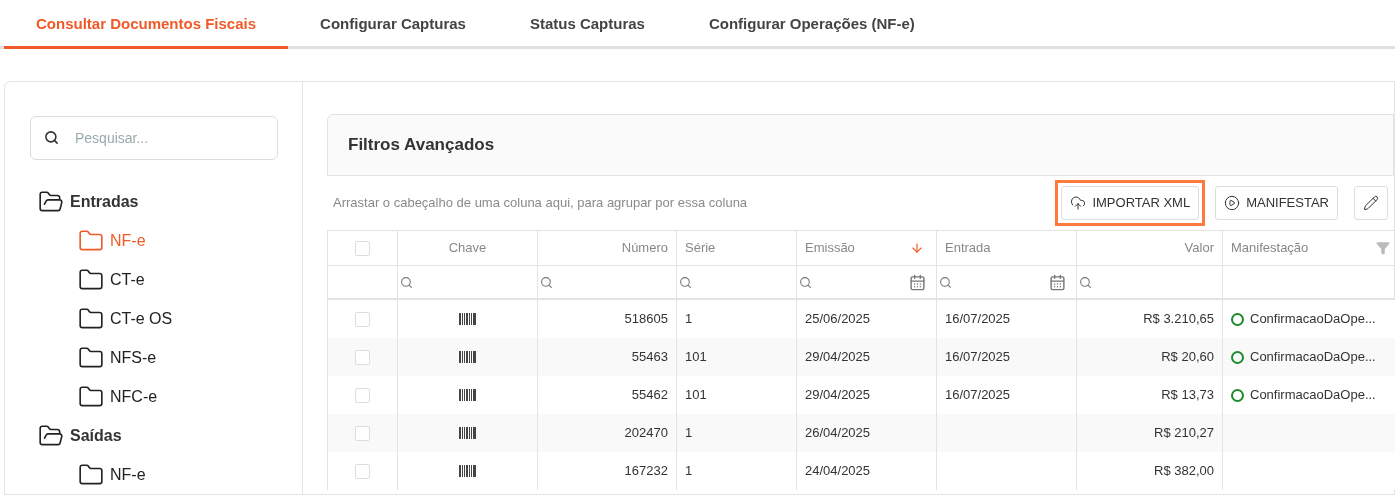 The height and width of the screenshot is (495, 1395). What do you see at coordinates (421, 145) in the screenshot?
I see `panel-title: Filtros Avançados` at bounding box center [421, 145].